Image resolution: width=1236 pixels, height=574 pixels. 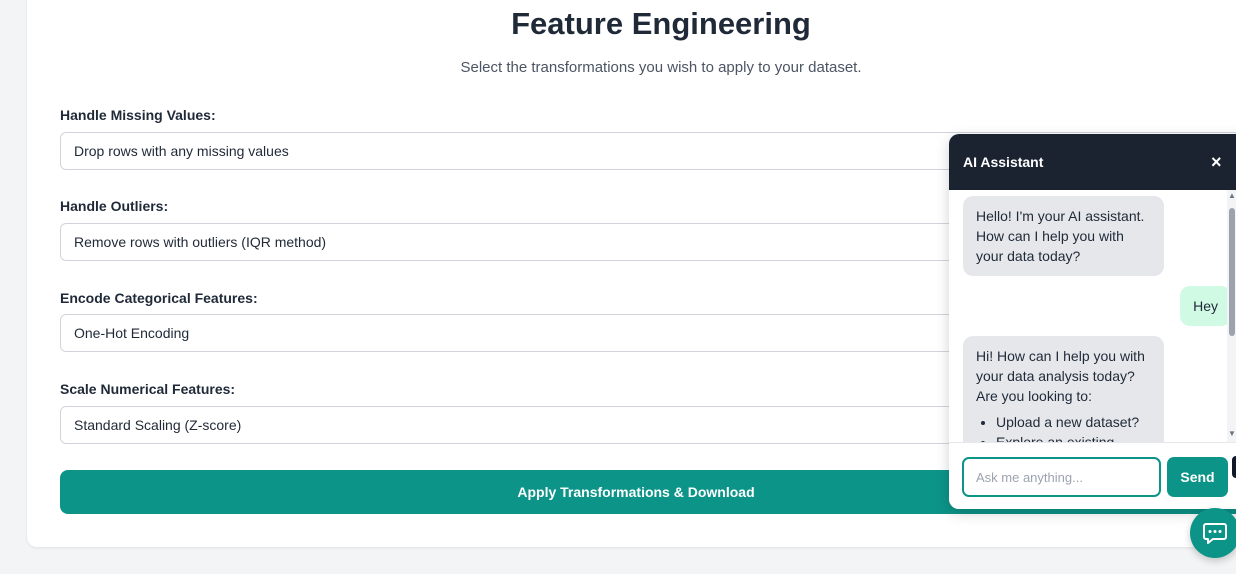 I want to click on chat-input-area: Send, so click(x=1092, y=475).